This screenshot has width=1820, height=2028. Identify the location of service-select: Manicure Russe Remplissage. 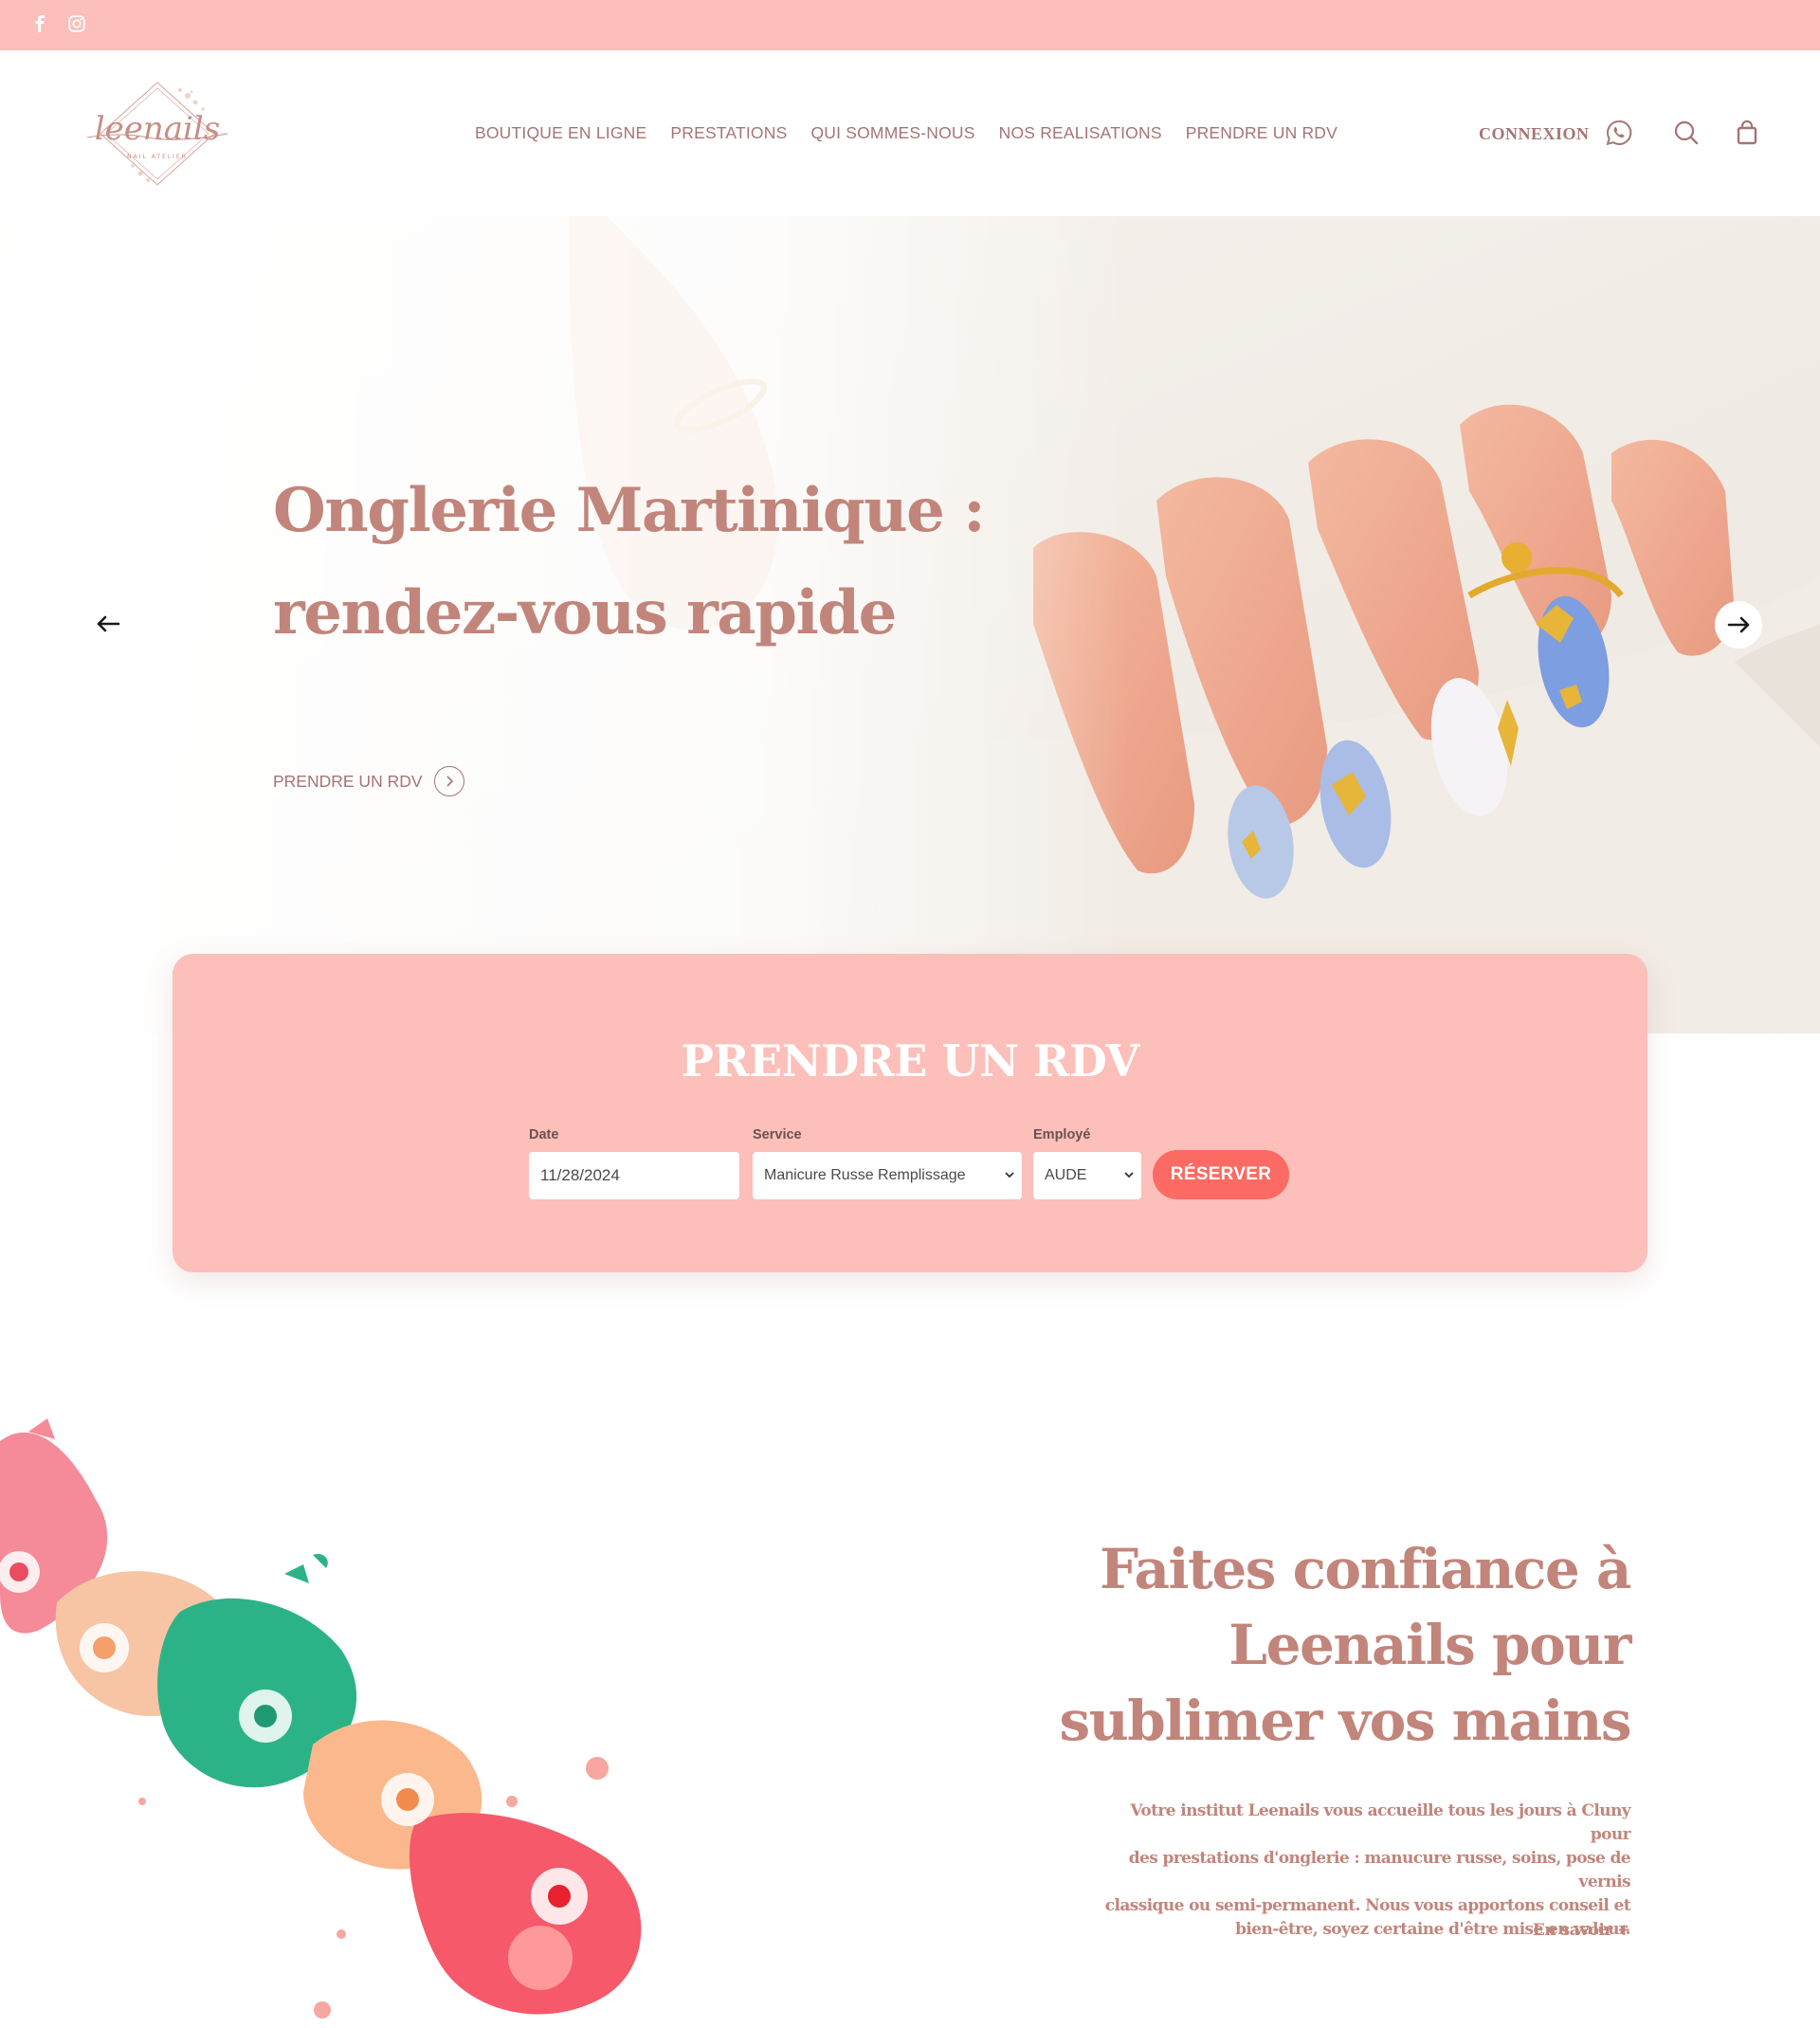
(887, 1175).